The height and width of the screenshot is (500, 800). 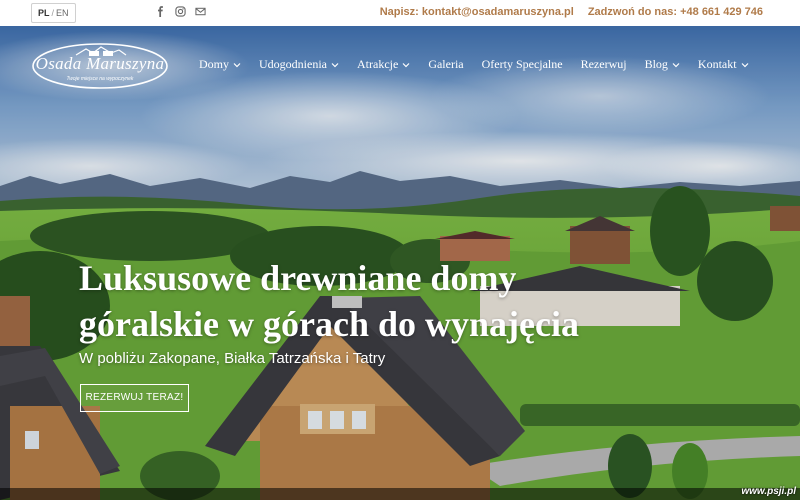 I want to click on nav-item-rezerwuj: Rezerwuj, so click(x=604, y=64).